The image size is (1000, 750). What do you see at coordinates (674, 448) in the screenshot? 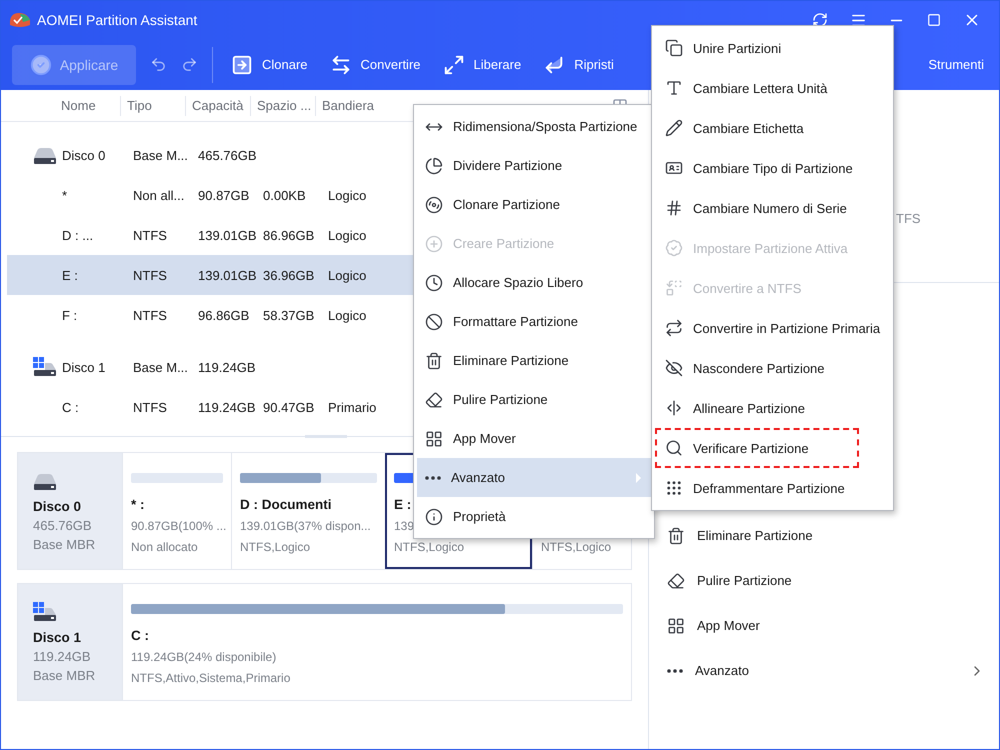
I see `search-icon` at bounding box center [674, 448].